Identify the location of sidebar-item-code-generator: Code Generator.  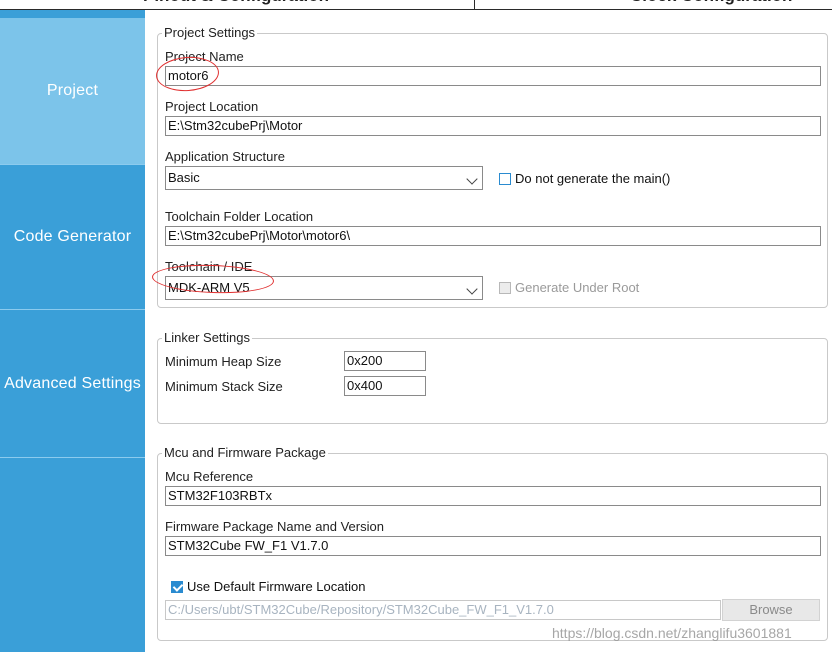
(72, 237).